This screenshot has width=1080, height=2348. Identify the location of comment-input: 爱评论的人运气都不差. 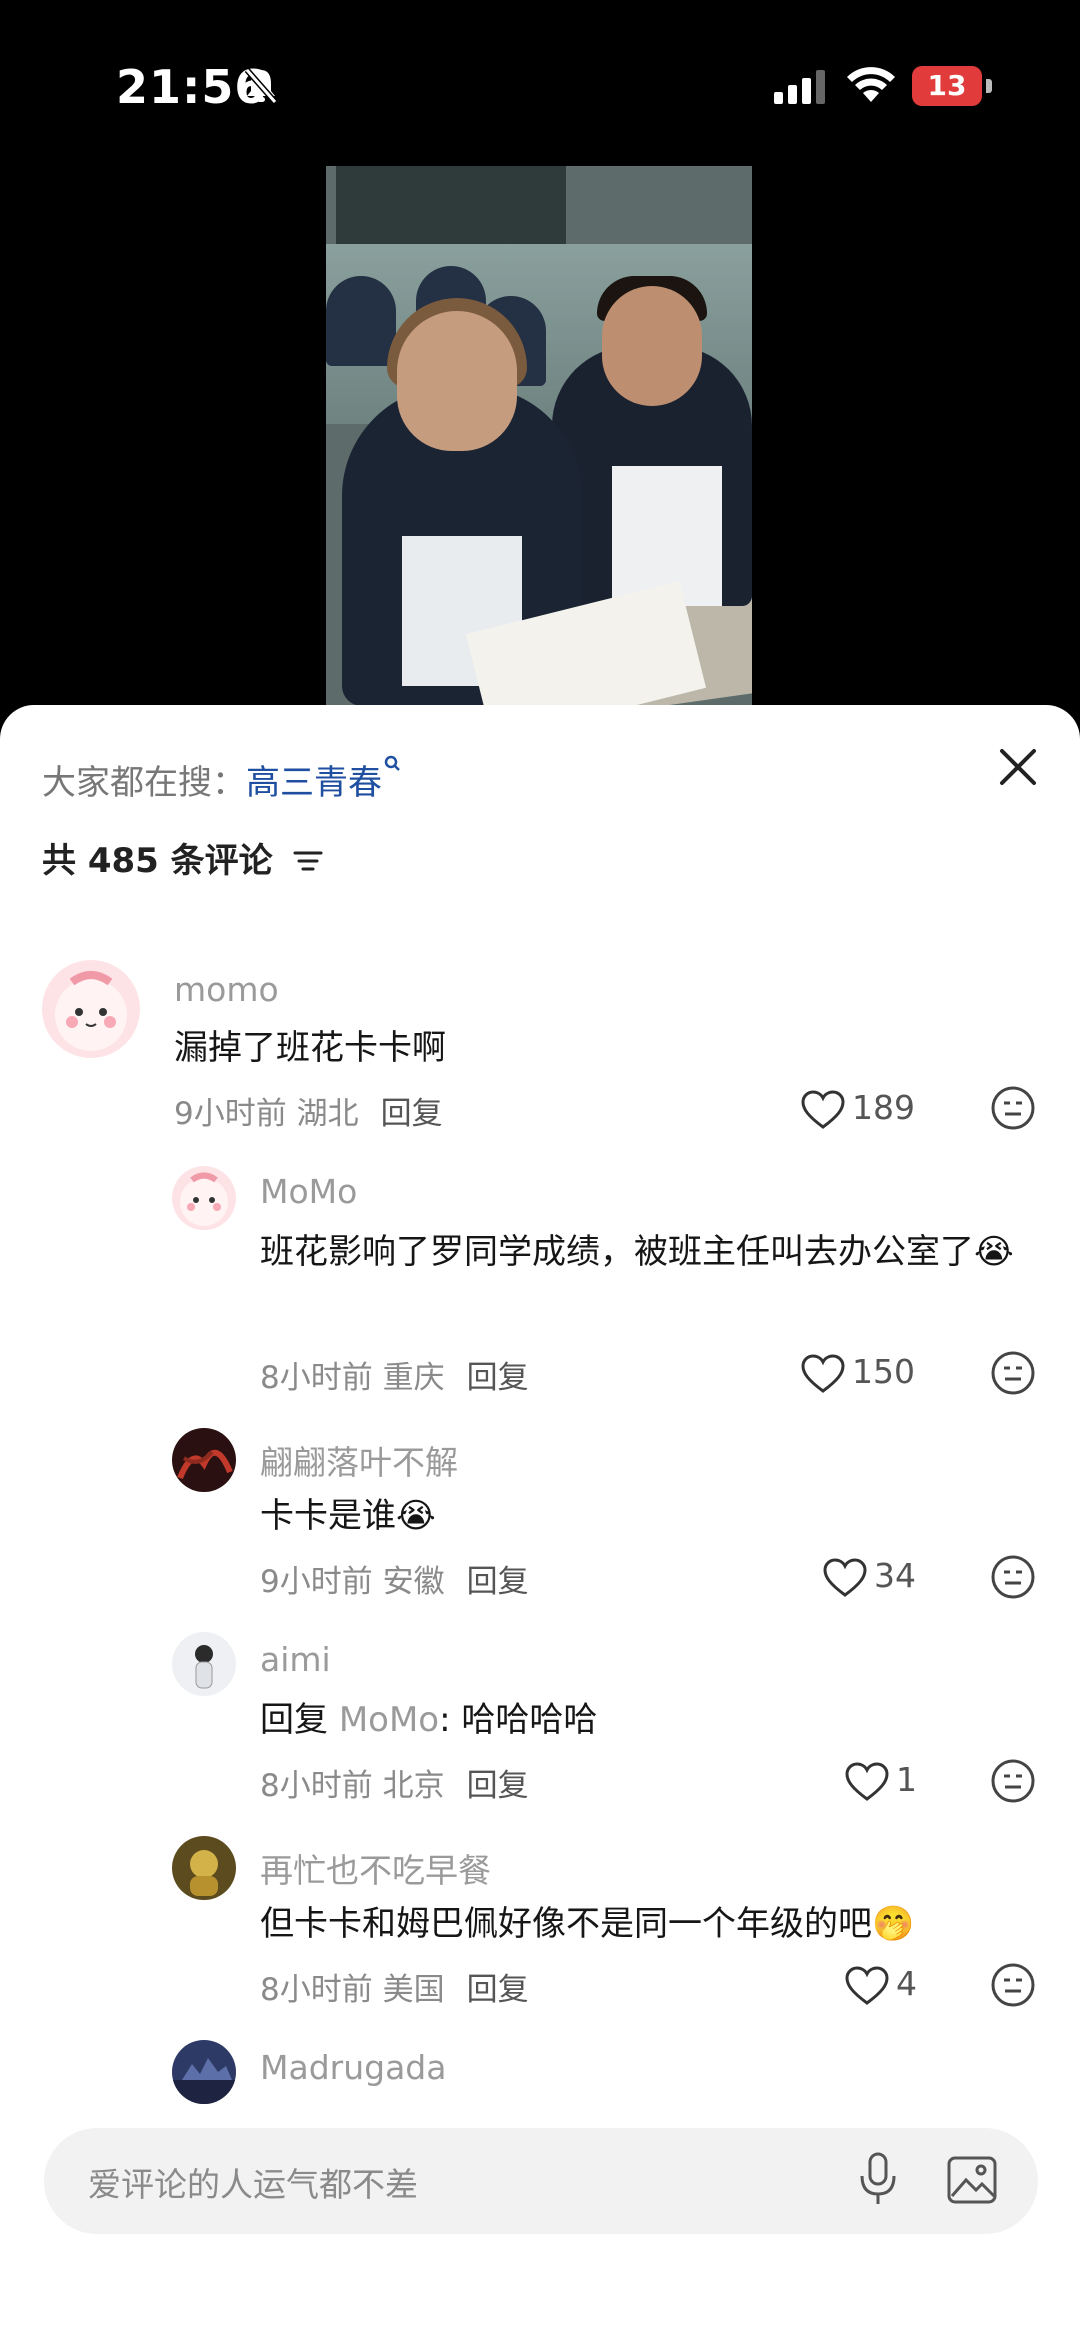
(541, 2181).